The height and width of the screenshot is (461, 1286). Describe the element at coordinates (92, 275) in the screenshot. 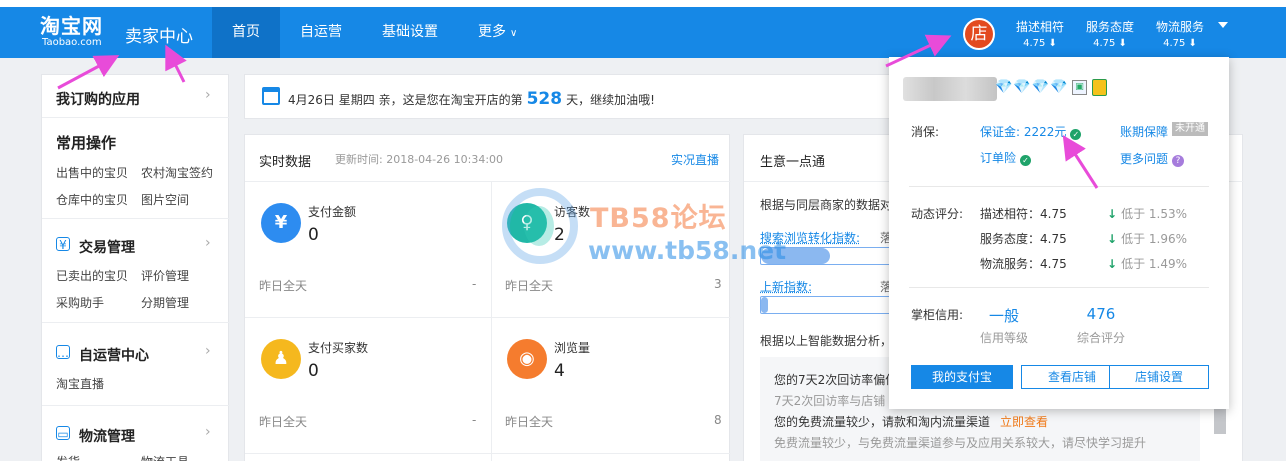

I see `link-sold-items: 已卖出的宝贝` at that location.